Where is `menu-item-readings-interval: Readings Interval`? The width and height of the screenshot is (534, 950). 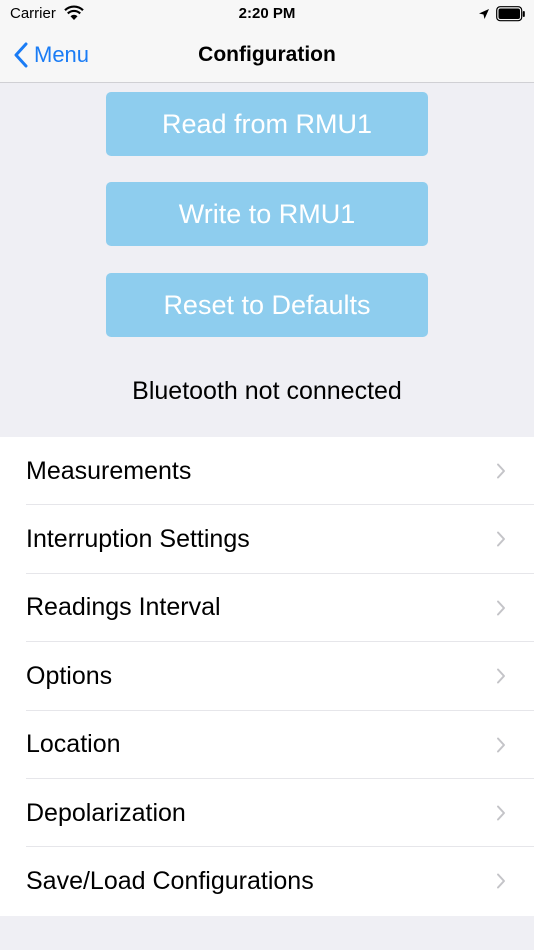 menu-item-readings-interval: Readings Interval is located at coordinates (267, 608).